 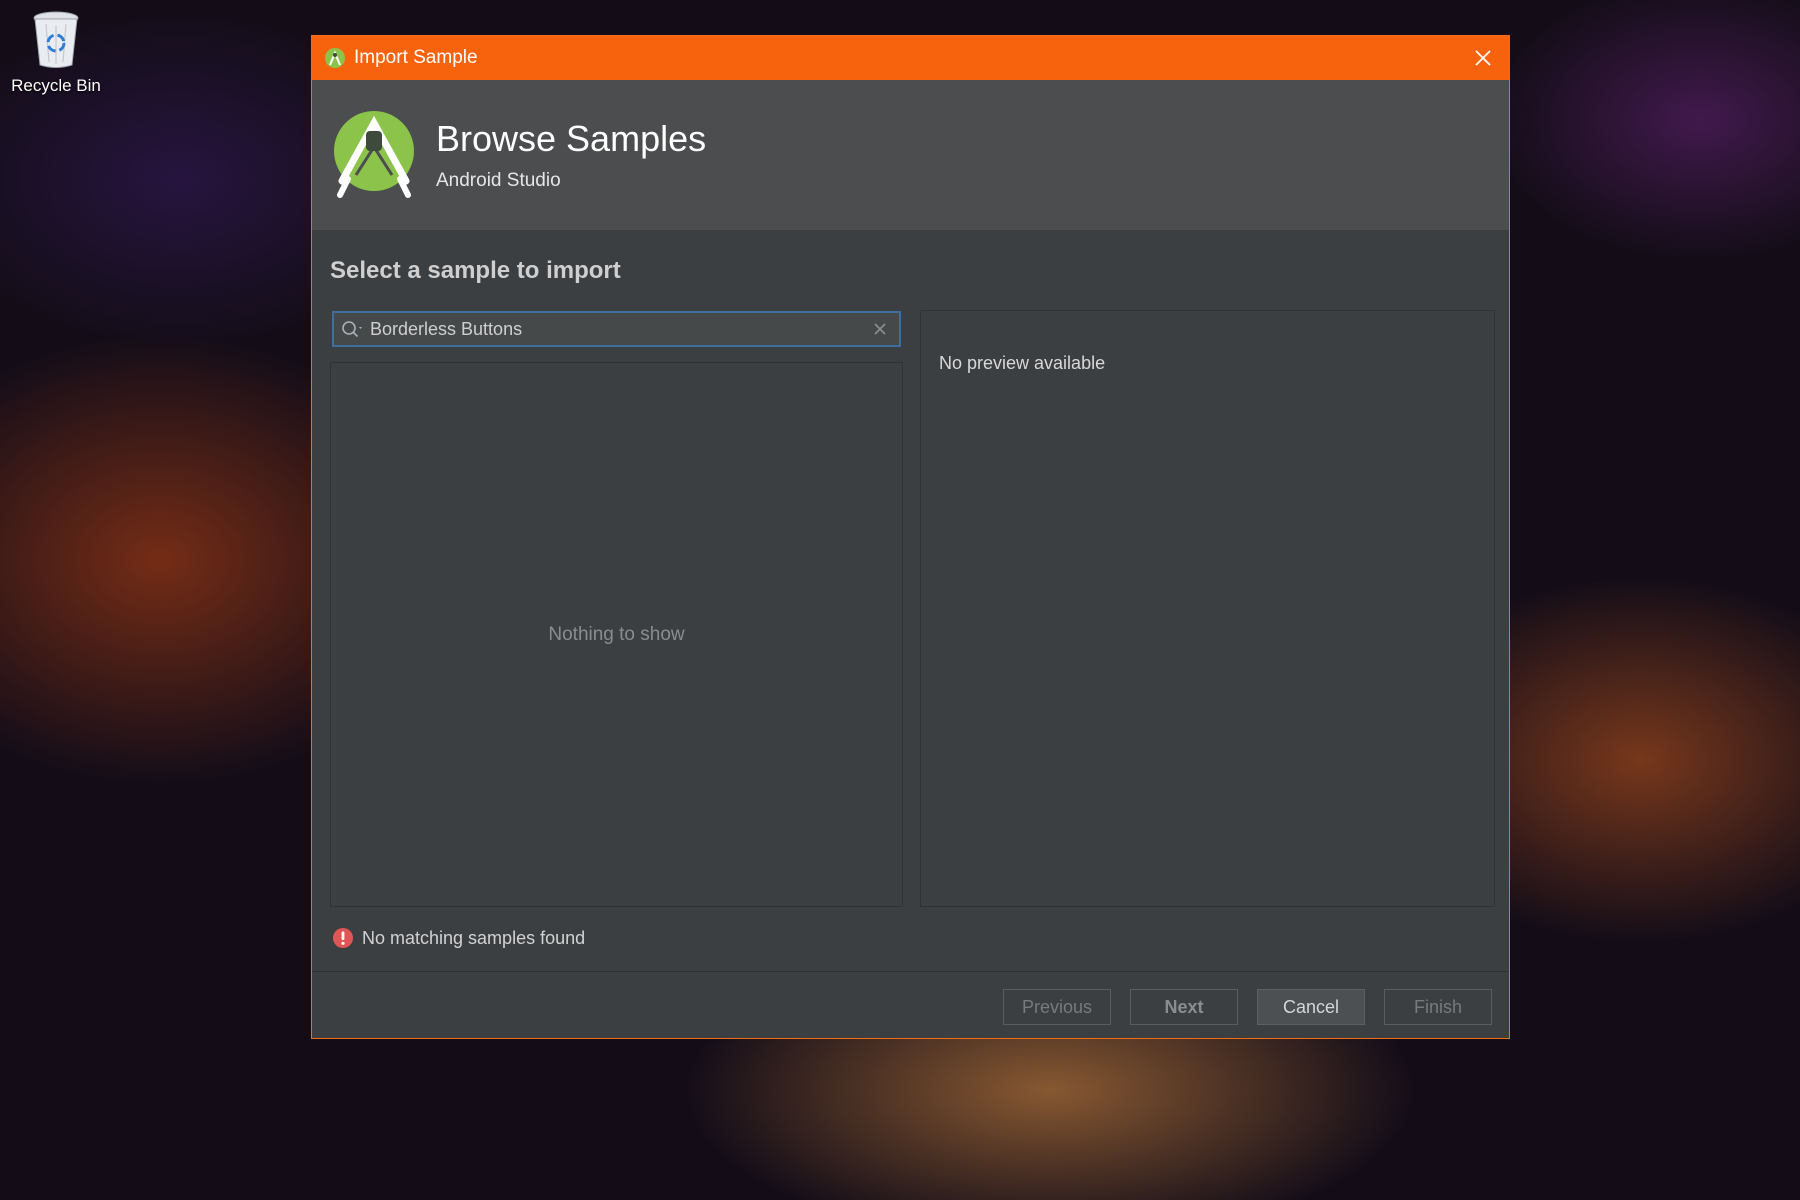 I want to click on error-message: No matching samples found, so click(x=458, y=938).